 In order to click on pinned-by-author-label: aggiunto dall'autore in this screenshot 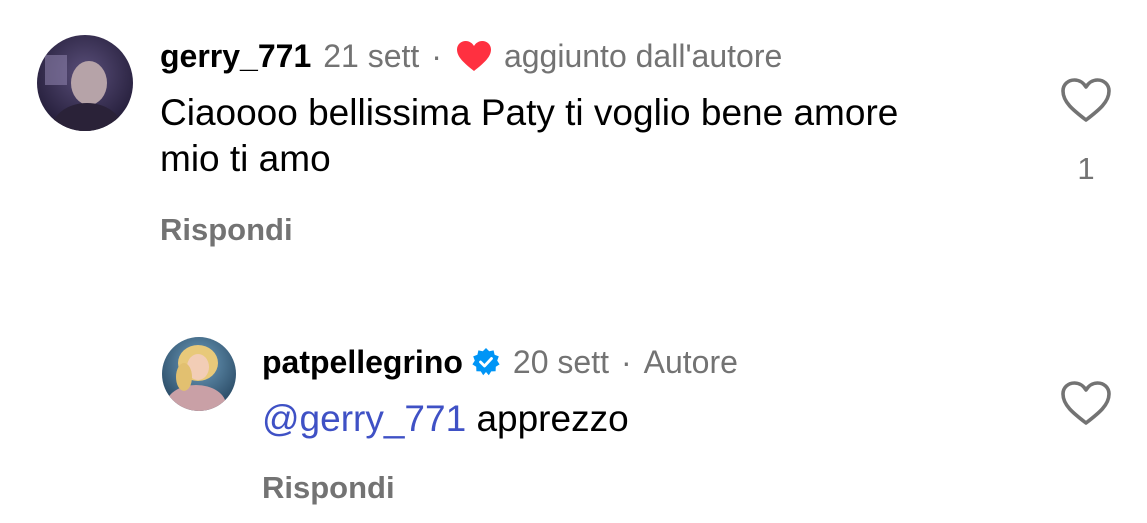, I will do `click(643, 56)`.